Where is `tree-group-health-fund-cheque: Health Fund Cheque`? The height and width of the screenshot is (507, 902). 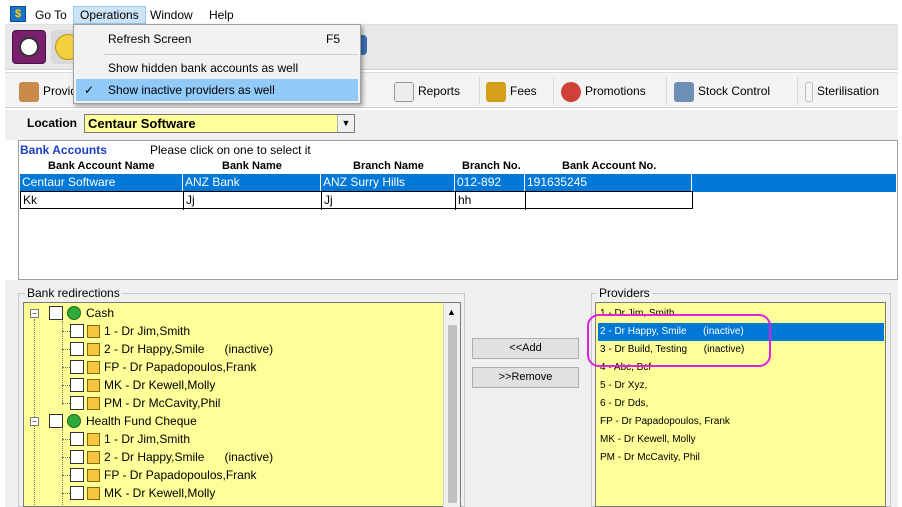
tree-group-health-fund-cheque: Health Fund Cheque is located at coordinates (141, 421).